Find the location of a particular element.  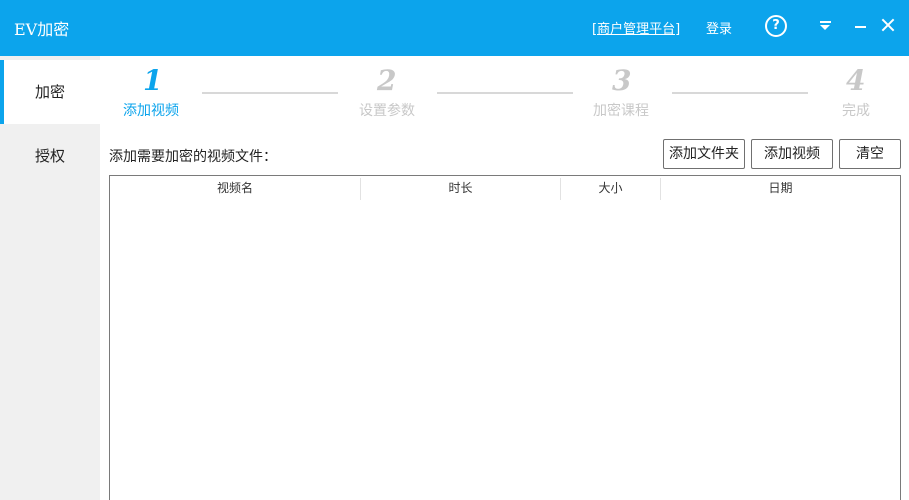

sidebar-item-authorize: 授权 is located at coordinates (50, 156).